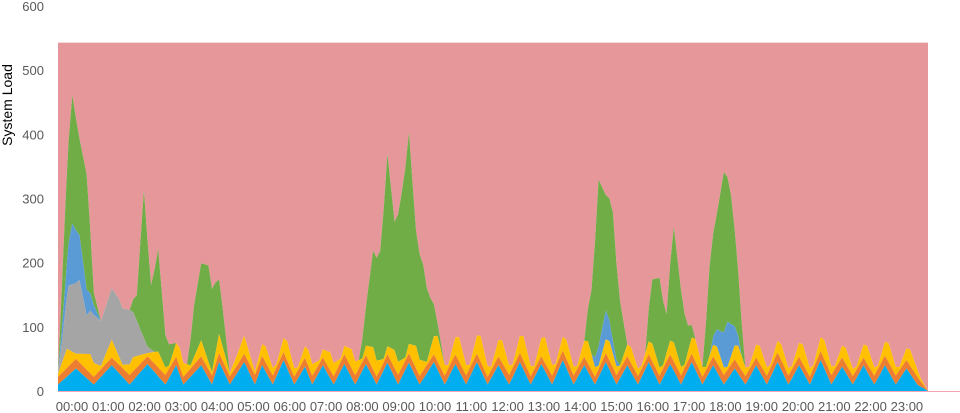  I want to click on x-tick-label: 06:00, so click(290, 406).